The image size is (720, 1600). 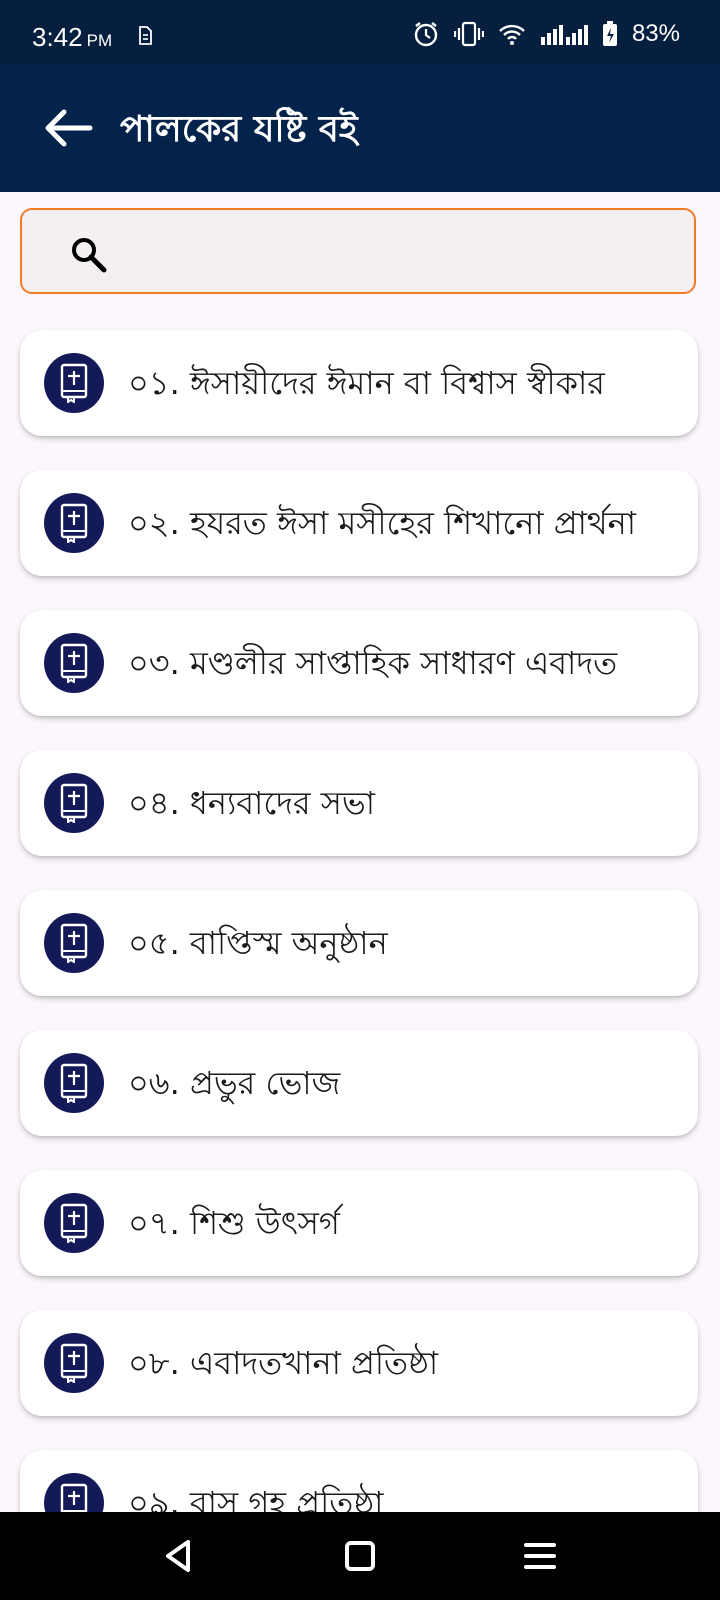 What do you see at coordinates (145, 35) in the screenshot?
I see `sim-icon` at bounding box center [145, 35].